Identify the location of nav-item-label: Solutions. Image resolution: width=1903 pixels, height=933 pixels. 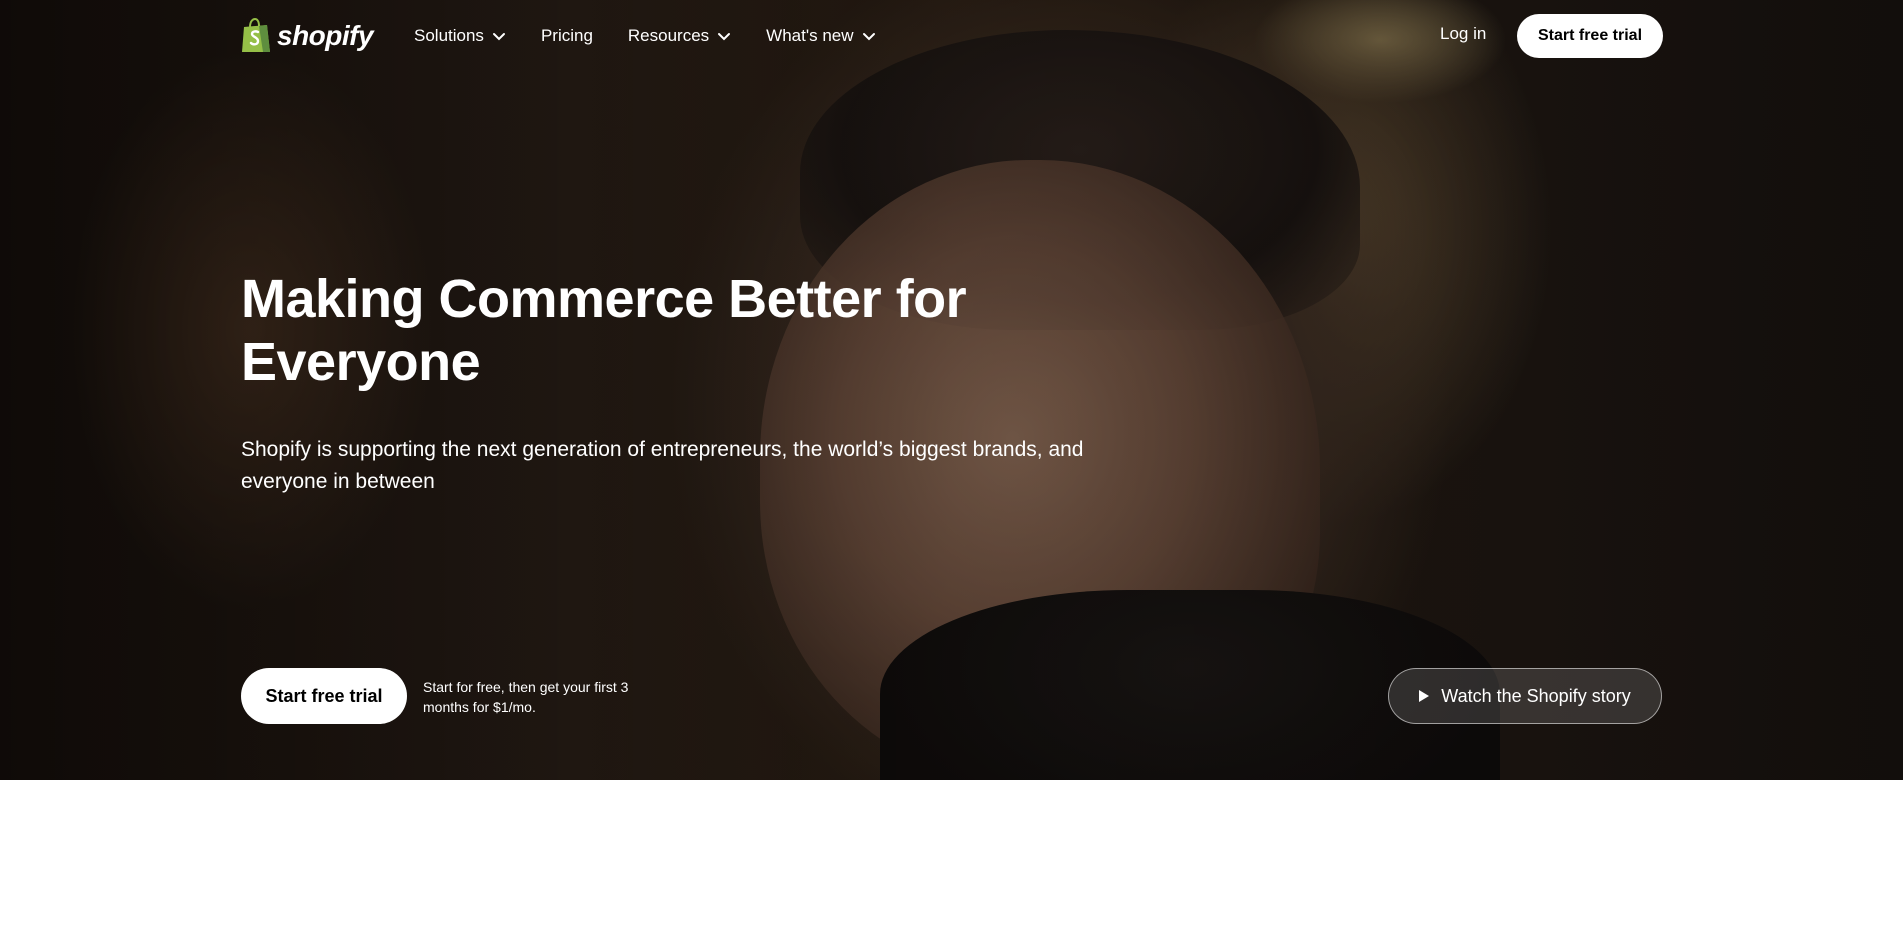
(449, 35).